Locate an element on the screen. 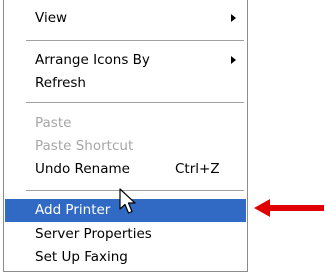 Image resolution: width=325 pixels, height=273 pixels. menu-item-paste-shortcut: Paste Shortcut is located at coordinates (125, 146).